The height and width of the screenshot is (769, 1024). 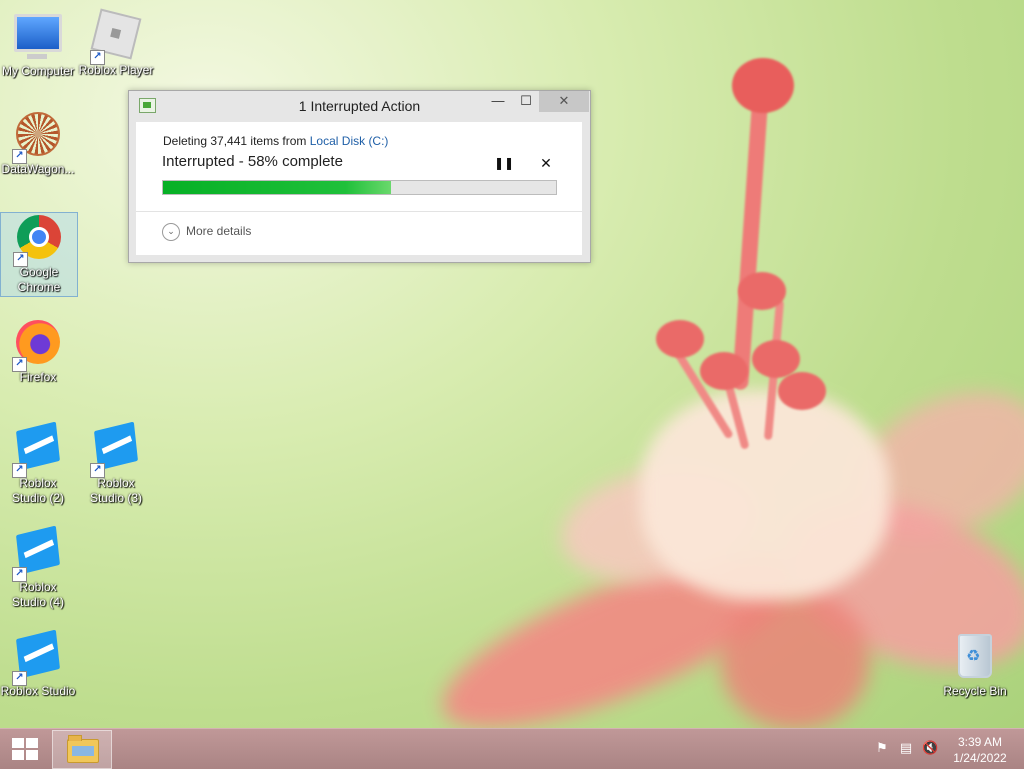 What do you see at coordinates (498, 101) in the screenshot?
I see `minimize-button: —` at bounding box center [498, 101].